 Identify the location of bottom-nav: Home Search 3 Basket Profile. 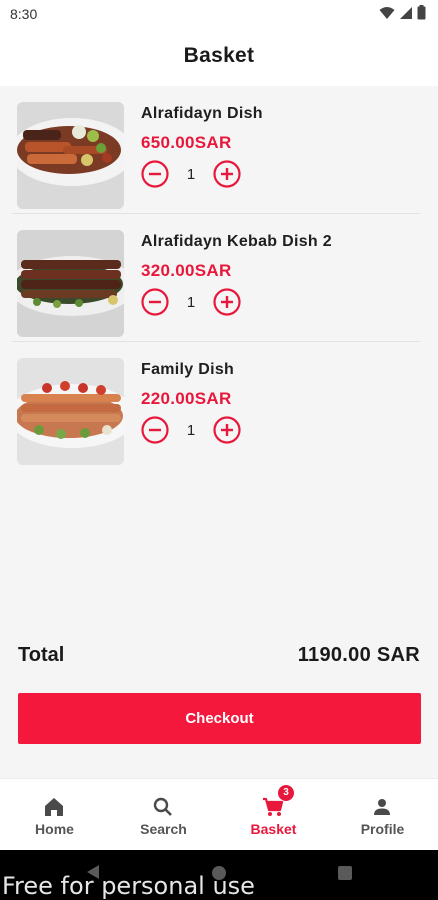
(219, 814).